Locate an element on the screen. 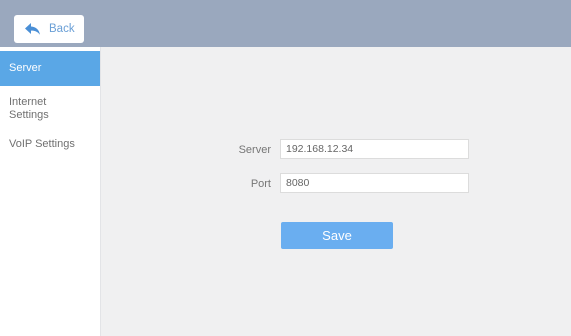  save-button: Save is located at coordinates (337, 235).